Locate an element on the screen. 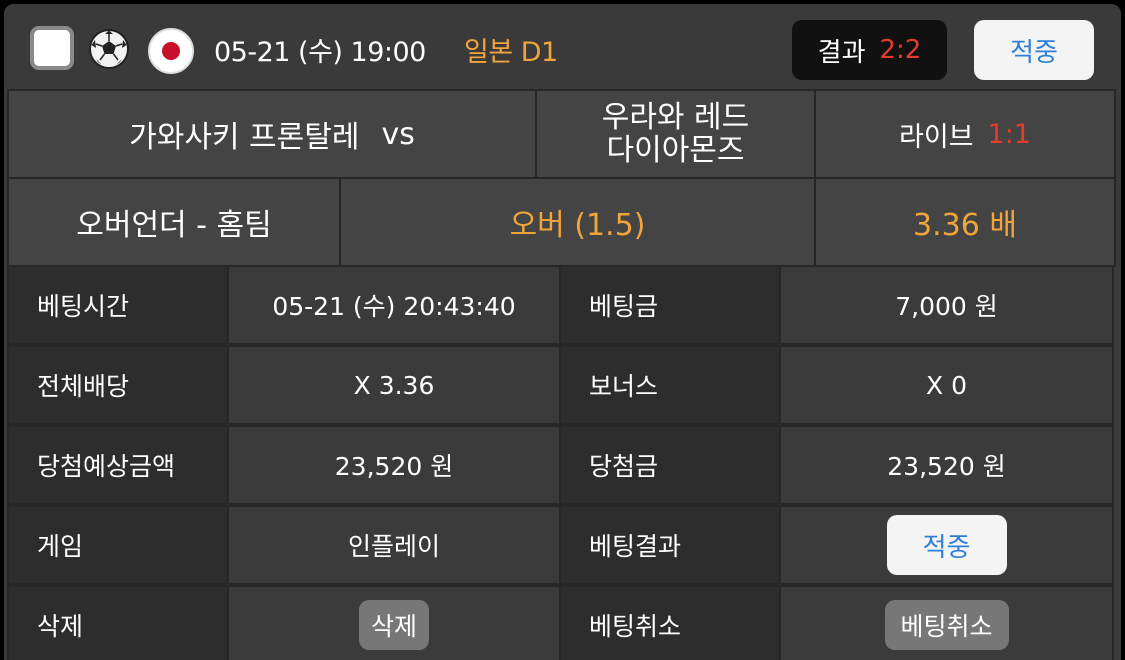 Image resolution: width=1125 pixels, height=660 pixels. market-cell: 오버언더 - 홈팀 is located at coordinates (174, 222).